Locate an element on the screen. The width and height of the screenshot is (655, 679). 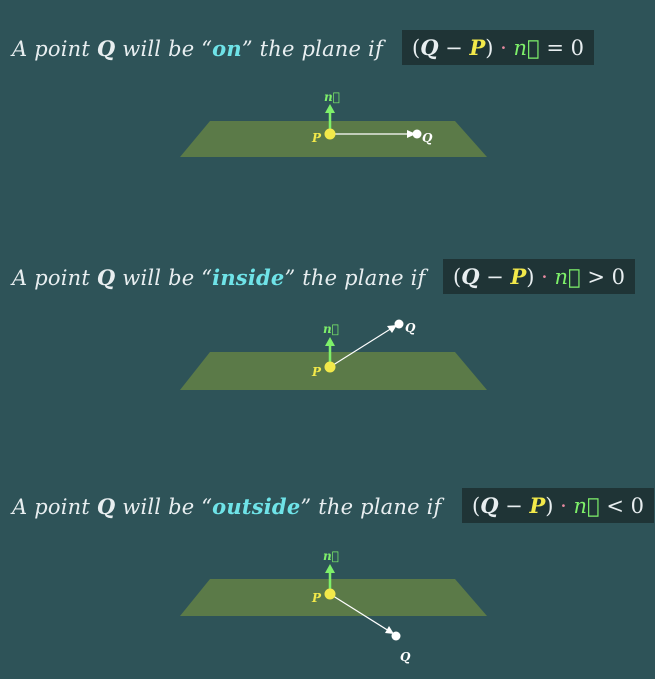
point-p-label: P is located at coordinates (316, 598).